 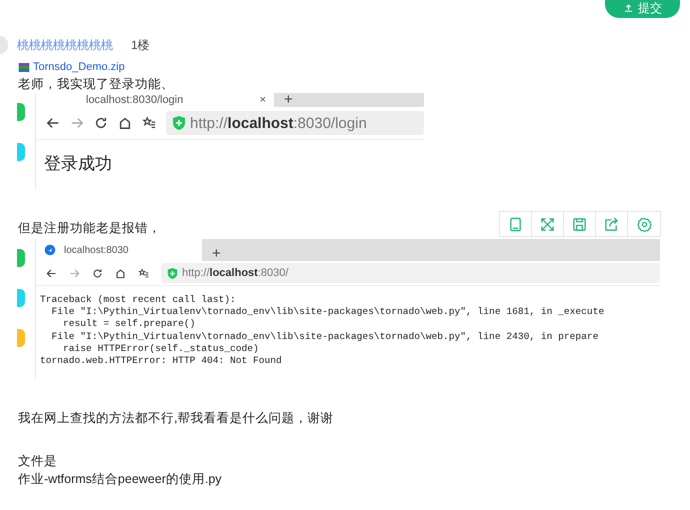 I want to click on traceback-line: result = self.prepare(), so click(x=129, y=324).